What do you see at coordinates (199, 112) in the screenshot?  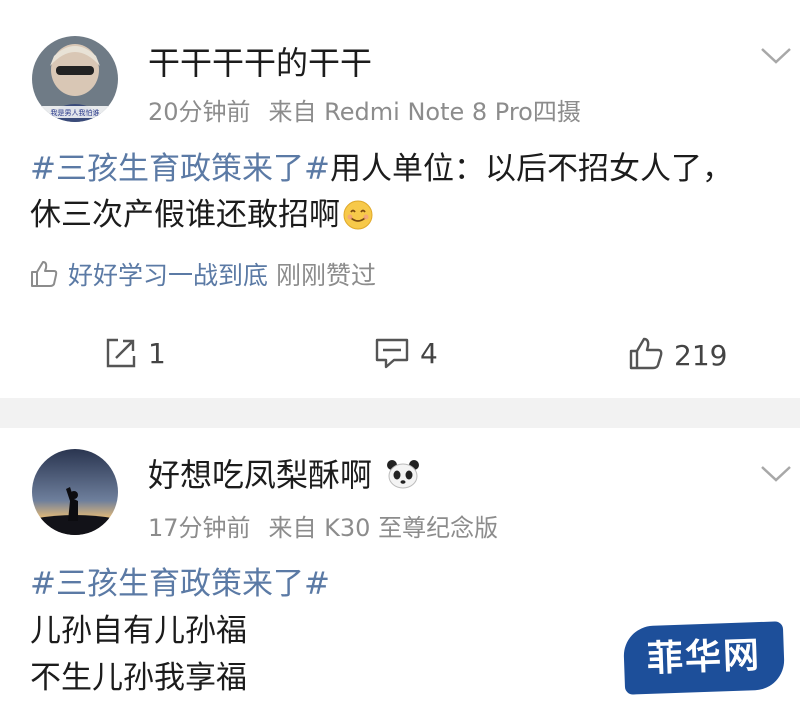 I see `post-time: 20分钟前` at bounding box center [199, 112].